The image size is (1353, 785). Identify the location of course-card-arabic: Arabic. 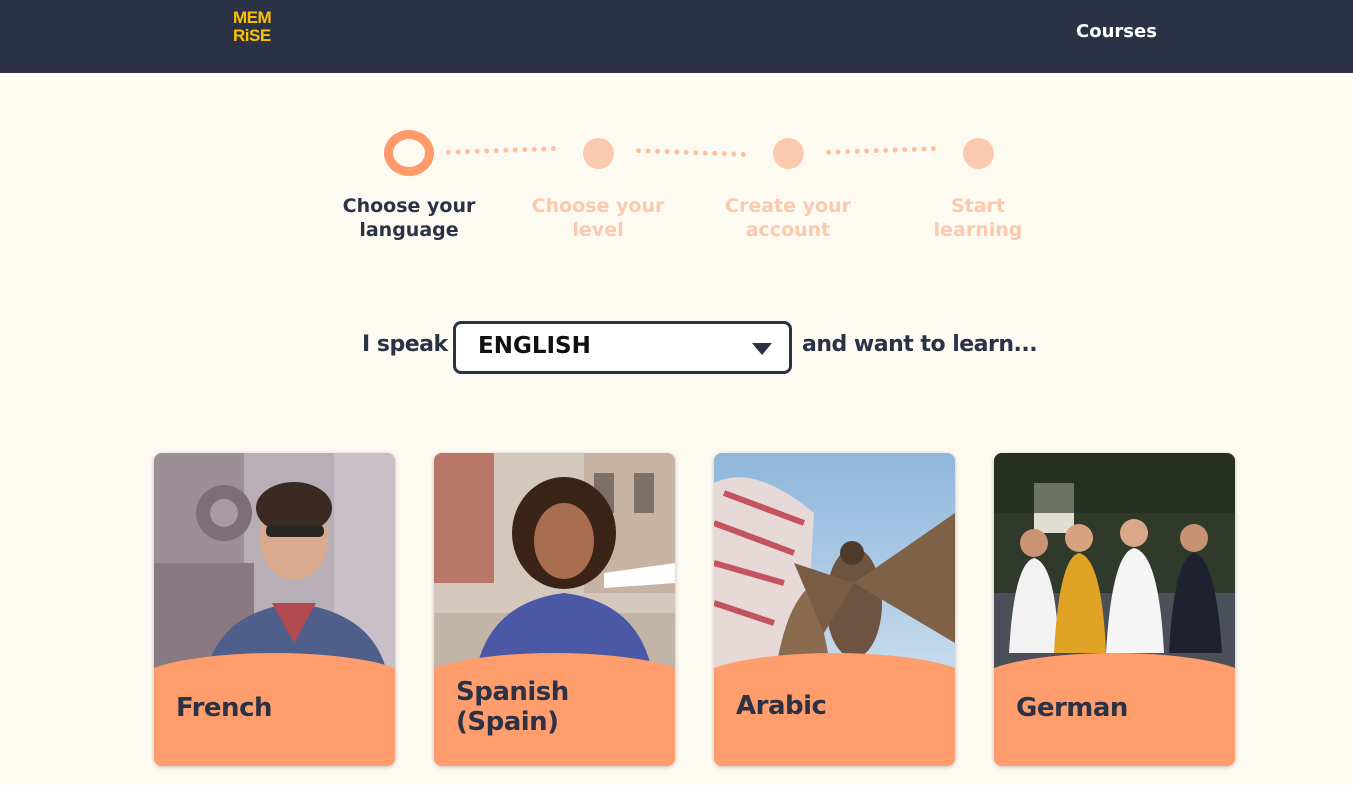
(834, 609).